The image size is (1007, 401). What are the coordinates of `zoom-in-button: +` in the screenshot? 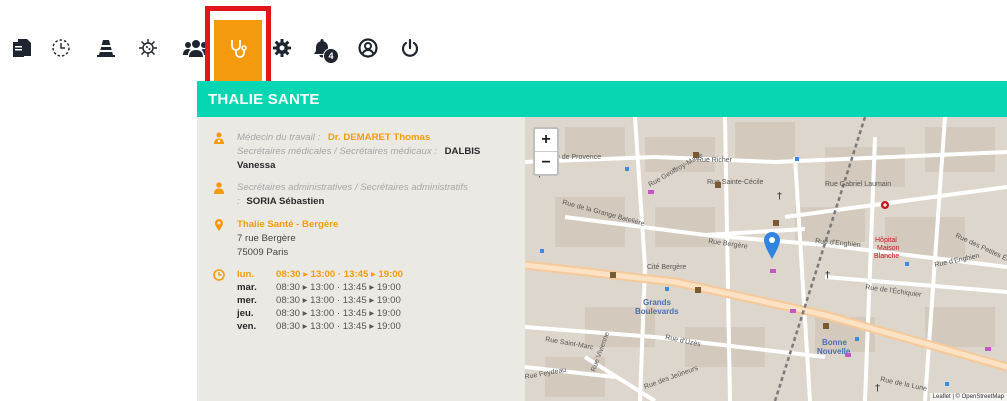 It's located at (546, 140).